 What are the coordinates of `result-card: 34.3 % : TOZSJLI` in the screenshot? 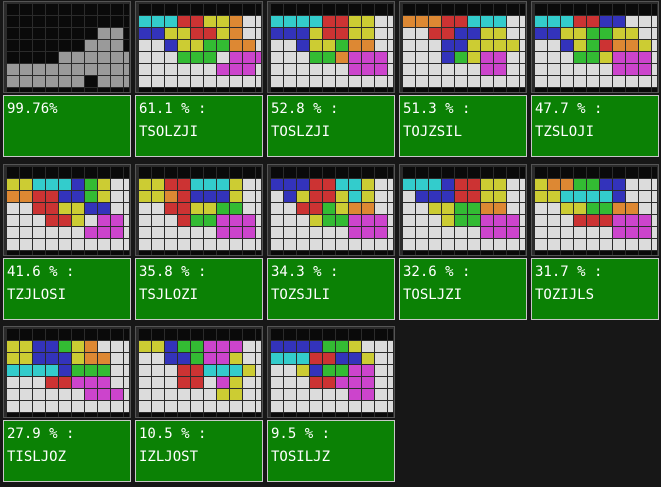 It's located at (331, 242).